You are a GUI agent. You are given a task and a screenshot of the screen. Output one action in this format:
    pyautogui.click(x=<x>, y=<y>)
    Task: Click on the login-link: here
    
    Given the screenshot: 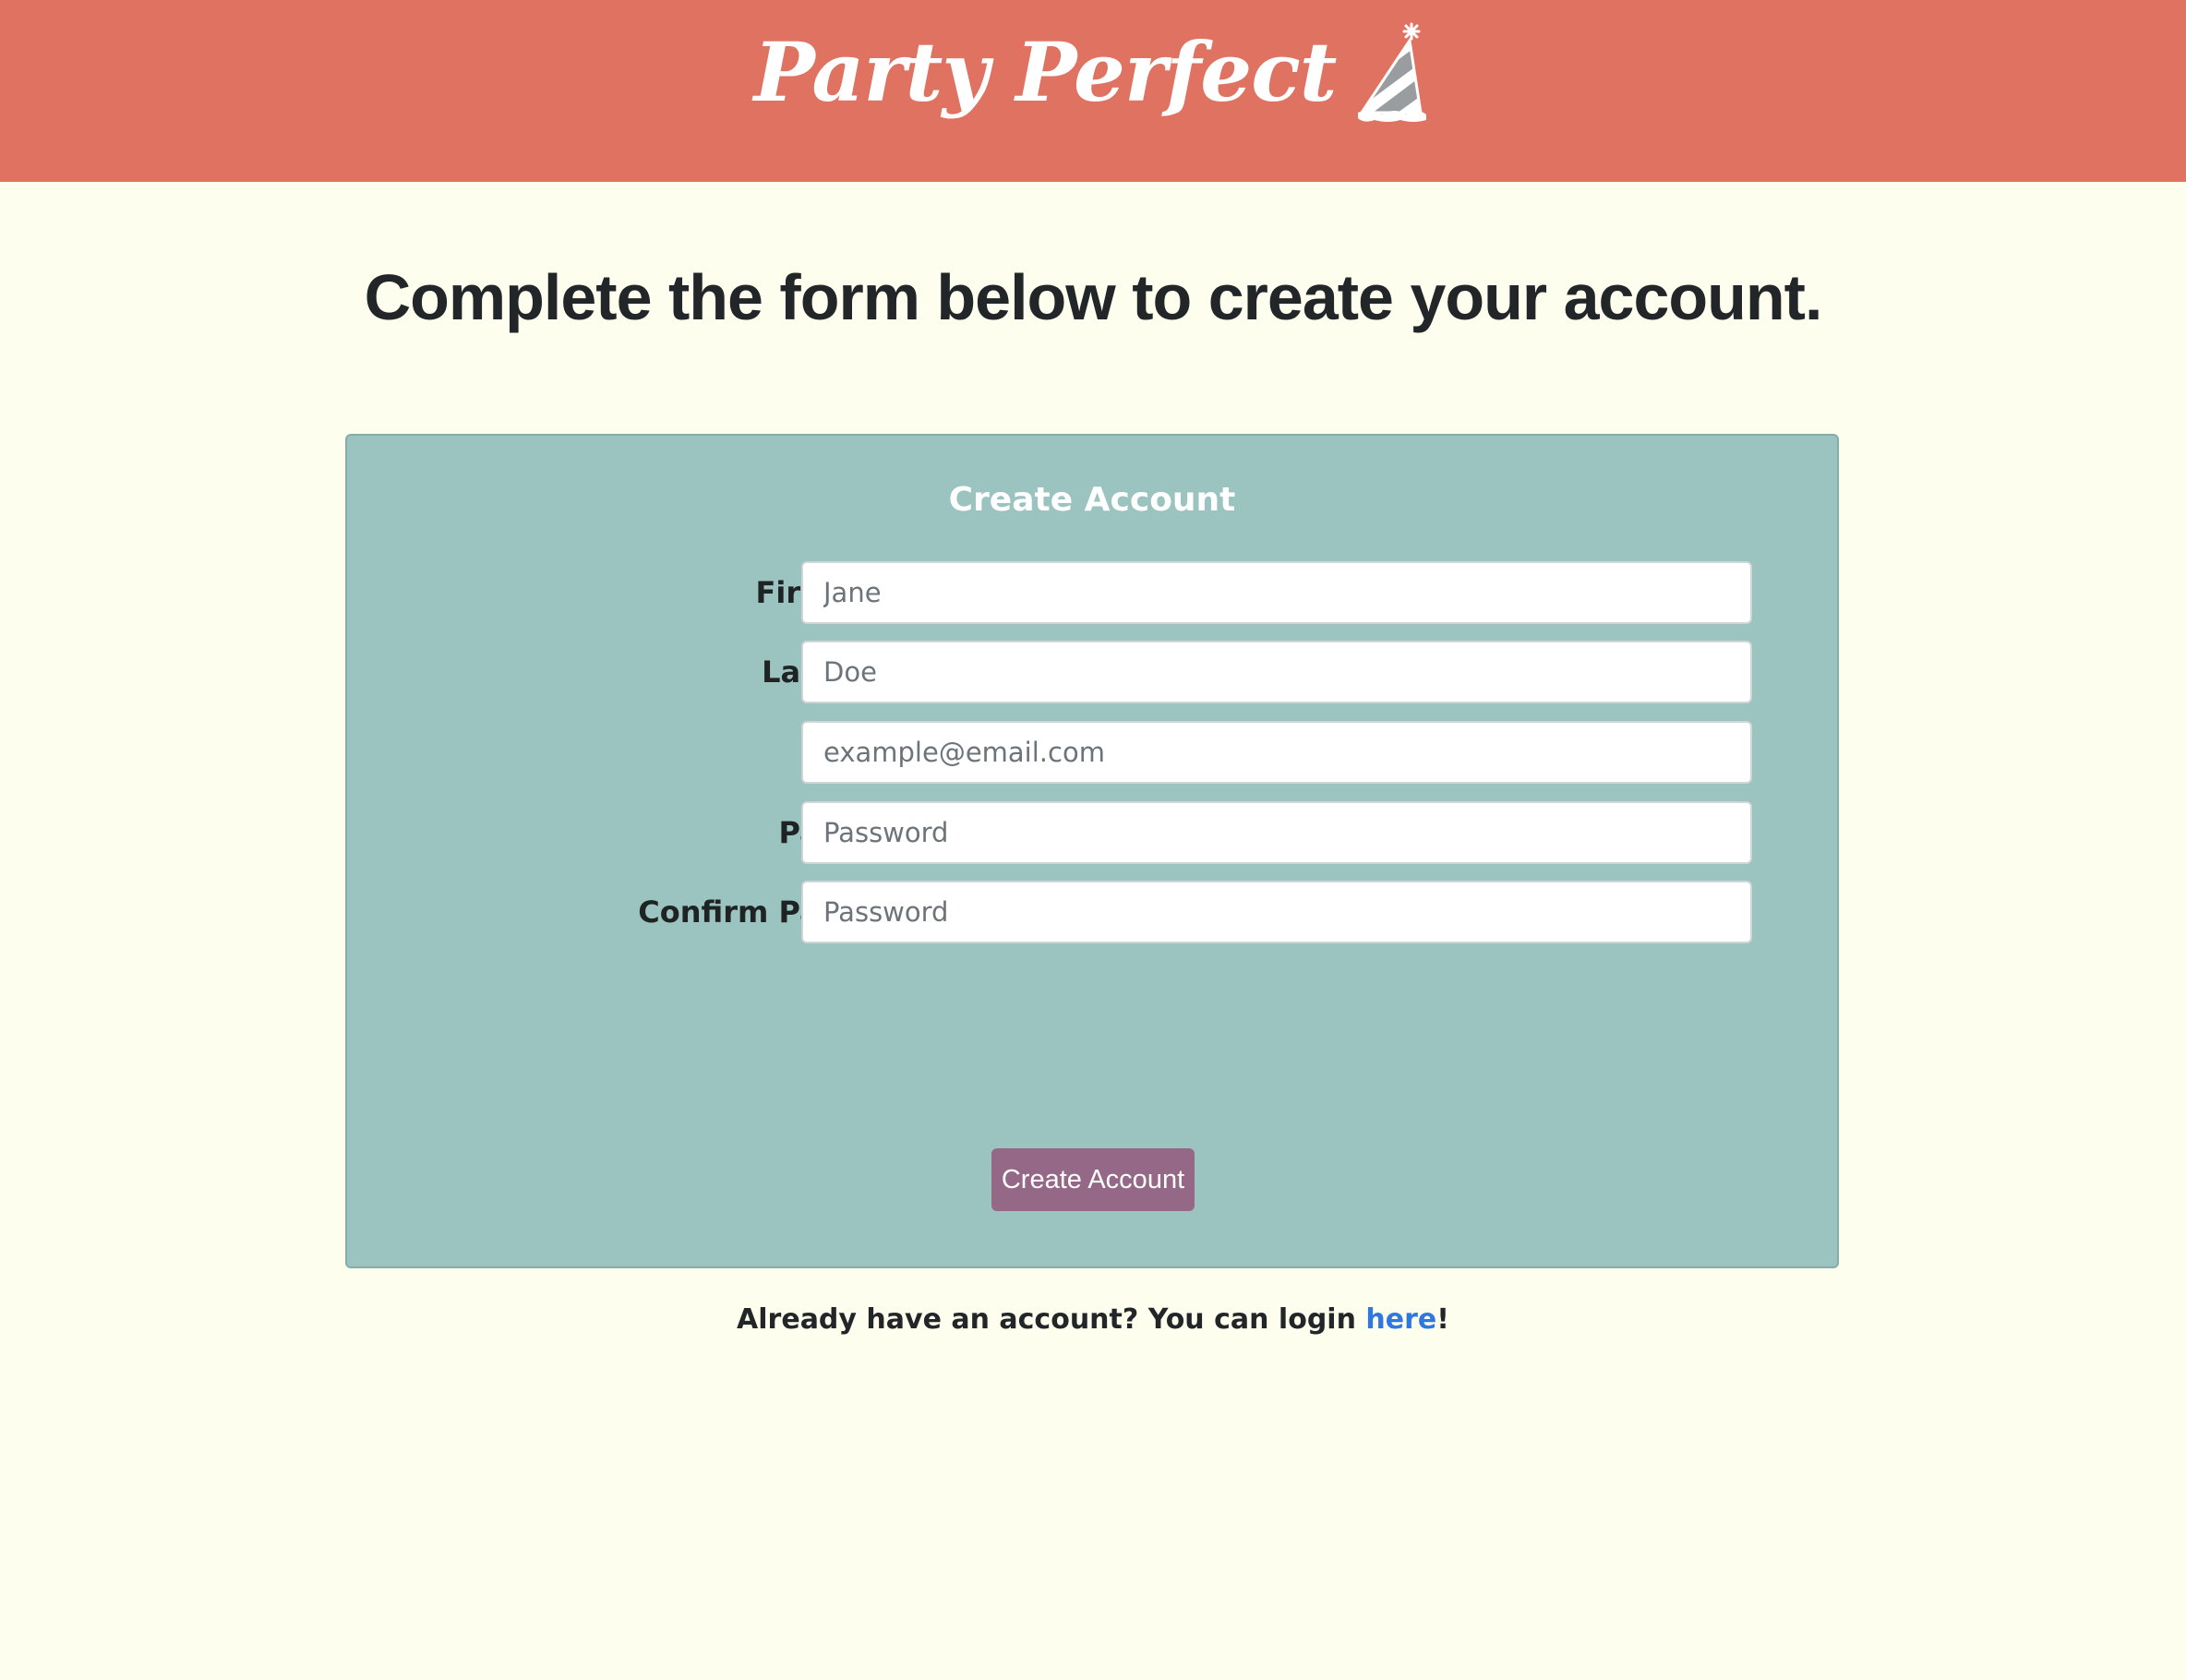 What is the action you would take?
    pyautogui.click(x=1400, y=1319)
    